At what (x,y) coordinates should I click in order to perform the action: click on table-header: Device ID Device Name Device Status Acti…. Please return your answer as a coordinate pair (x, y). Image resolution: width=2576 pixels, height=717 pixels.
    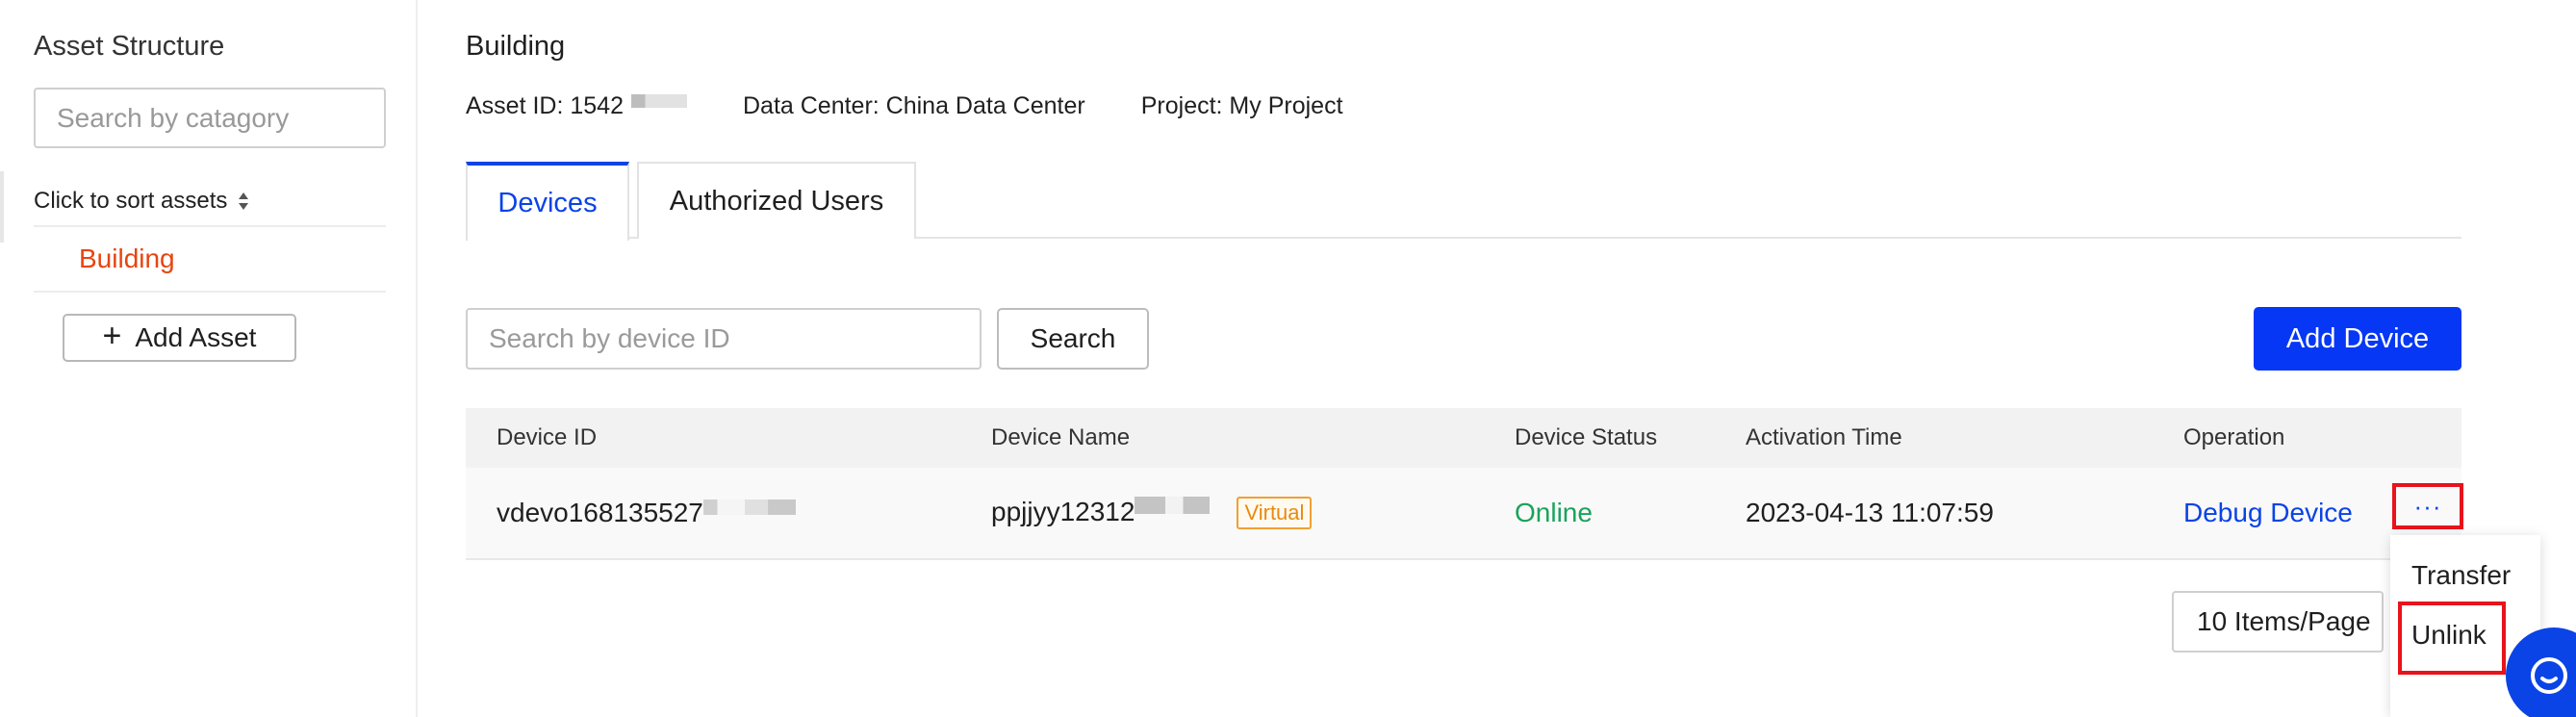
    Looking at the image, I should click on (1463, 438).